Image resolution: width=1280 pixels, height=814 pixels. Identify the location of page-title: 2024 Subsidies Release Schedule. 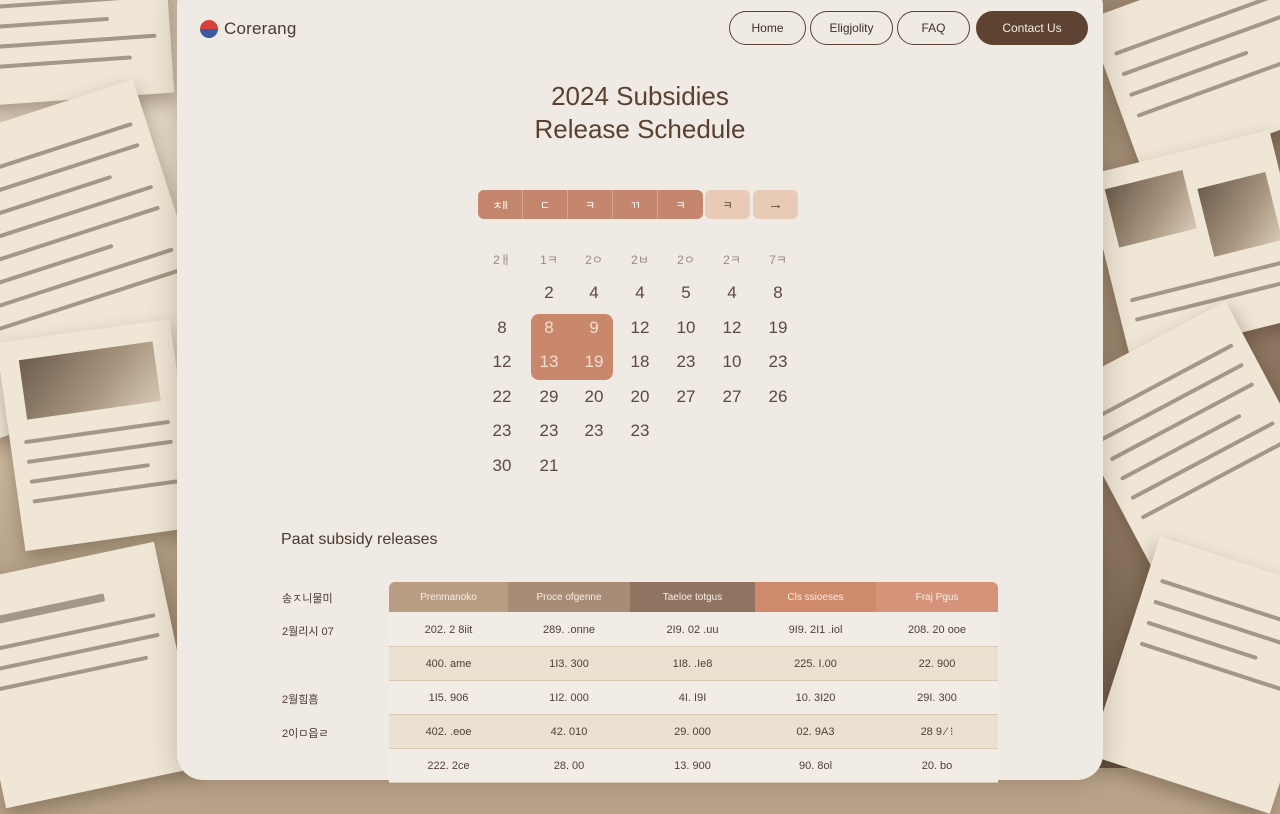
(640, 113).